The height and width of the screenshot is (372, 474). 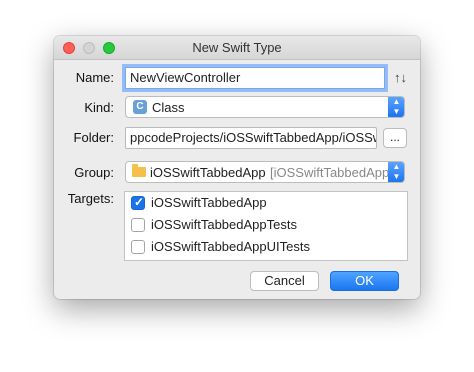 I want to click on cancel-button: Cancel, so click(x=284, y=281).